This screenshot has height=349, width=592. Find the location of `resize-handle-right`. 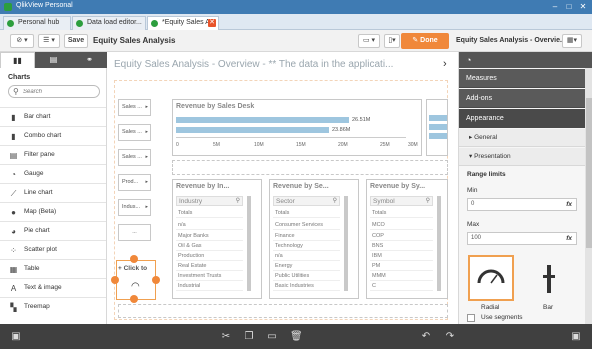

resize-handle-right is located at coordinates (156, 280).